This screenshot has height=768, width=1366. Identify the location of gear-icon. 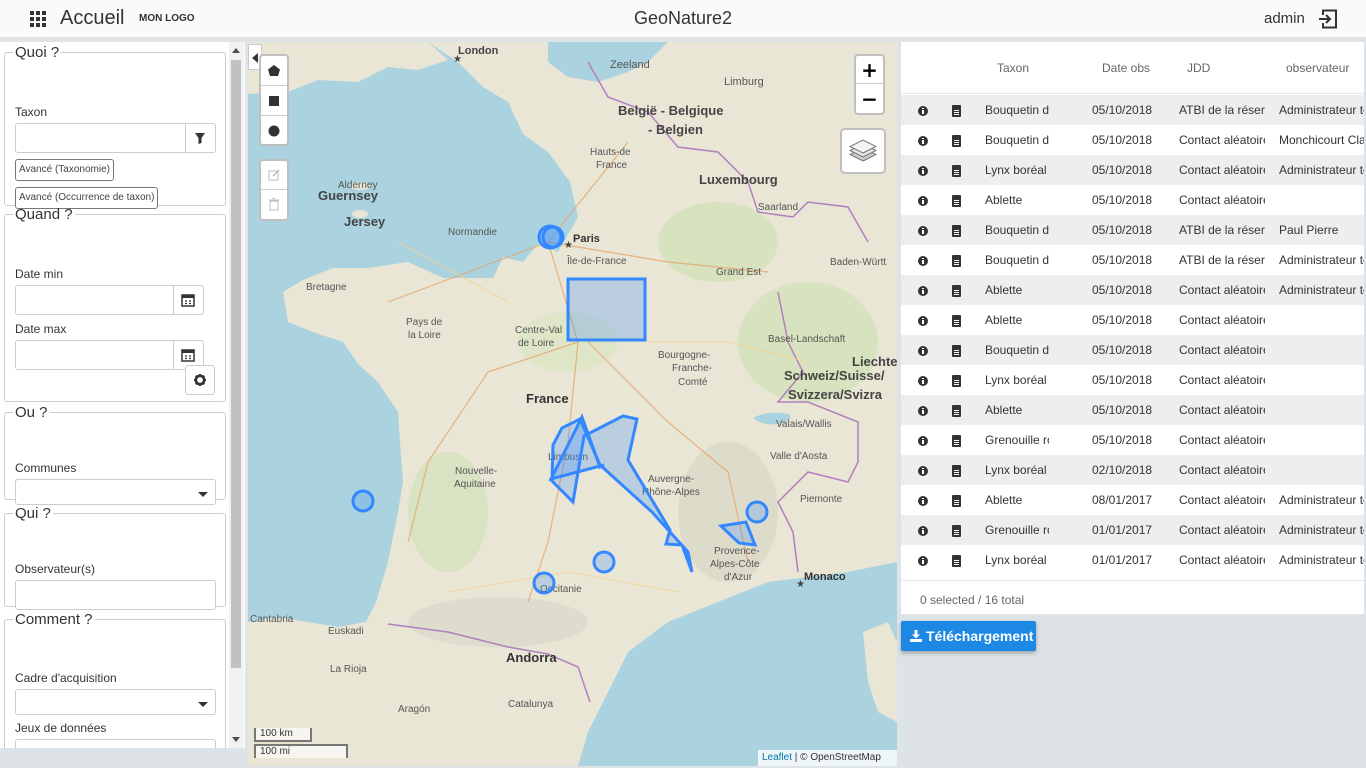
(200, 380).